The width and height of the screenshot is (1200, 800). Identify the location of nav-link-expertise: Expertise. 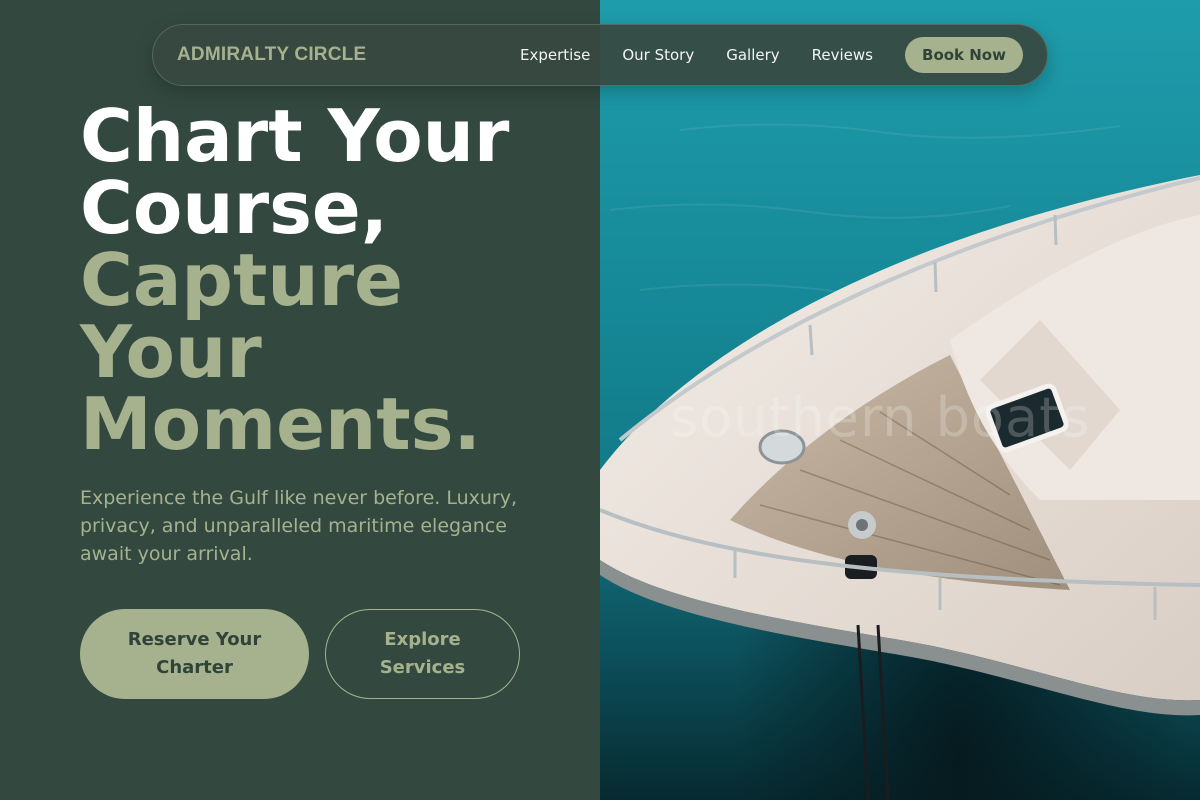
(555, 55).